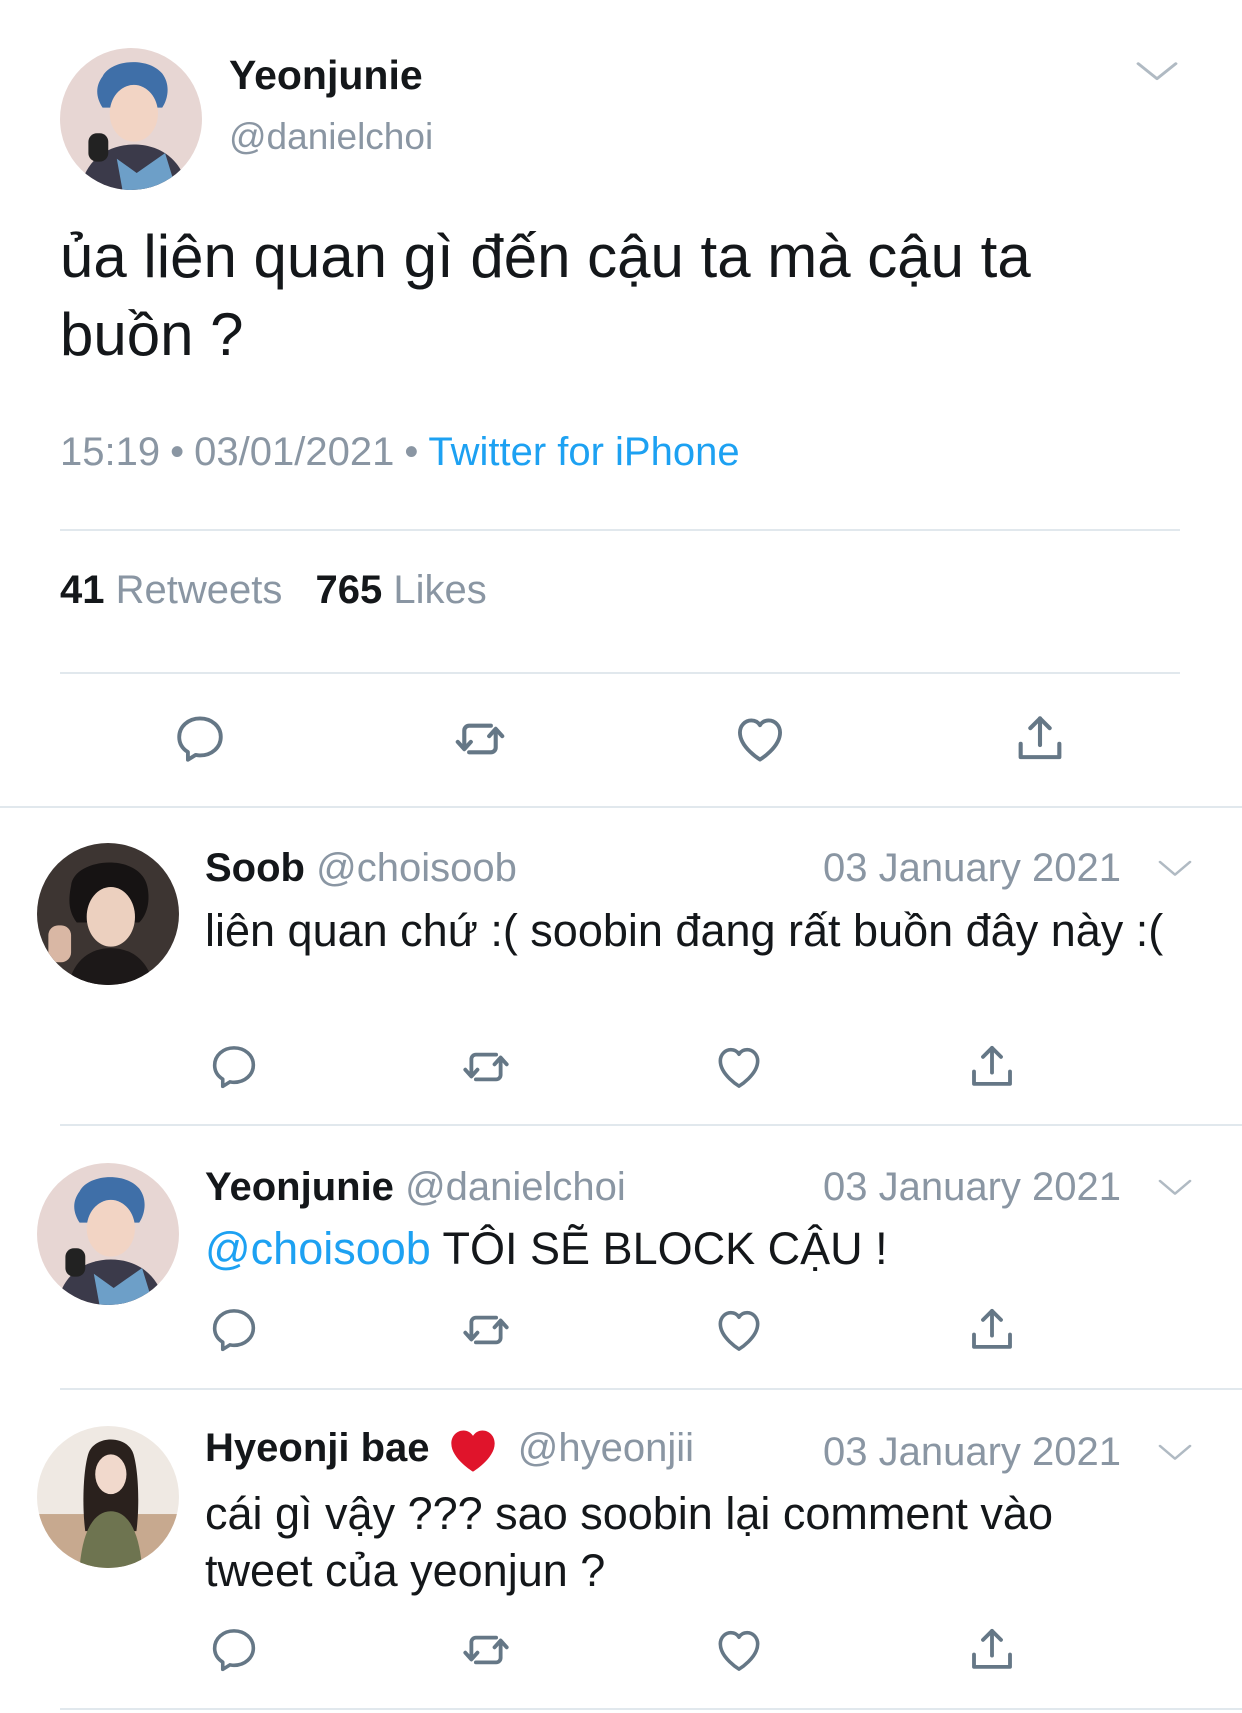 The image size is (1242, 1713). What do you see at coordinates (665, 1248) in the screenshot?
I see `reply-text-body: TÔI SẼ BLOCK CẬU !` at bounding box center [665, 1248].